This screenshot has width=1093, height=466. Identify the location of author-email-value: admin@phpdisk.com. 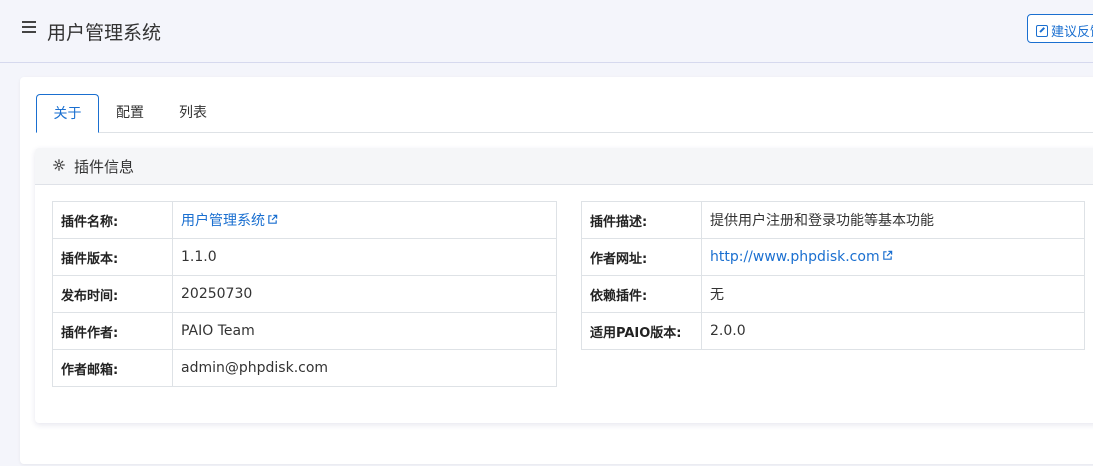
(364, 368).